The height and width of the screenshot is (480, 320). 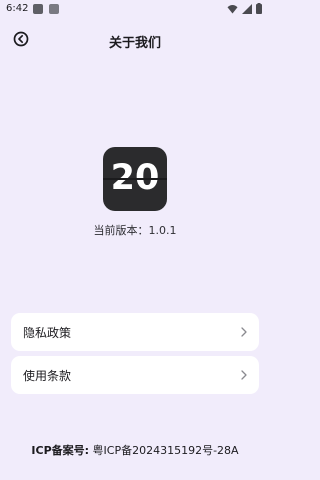 I want to click on icp-label: ICP备案号:, so click(x=60, y=450).